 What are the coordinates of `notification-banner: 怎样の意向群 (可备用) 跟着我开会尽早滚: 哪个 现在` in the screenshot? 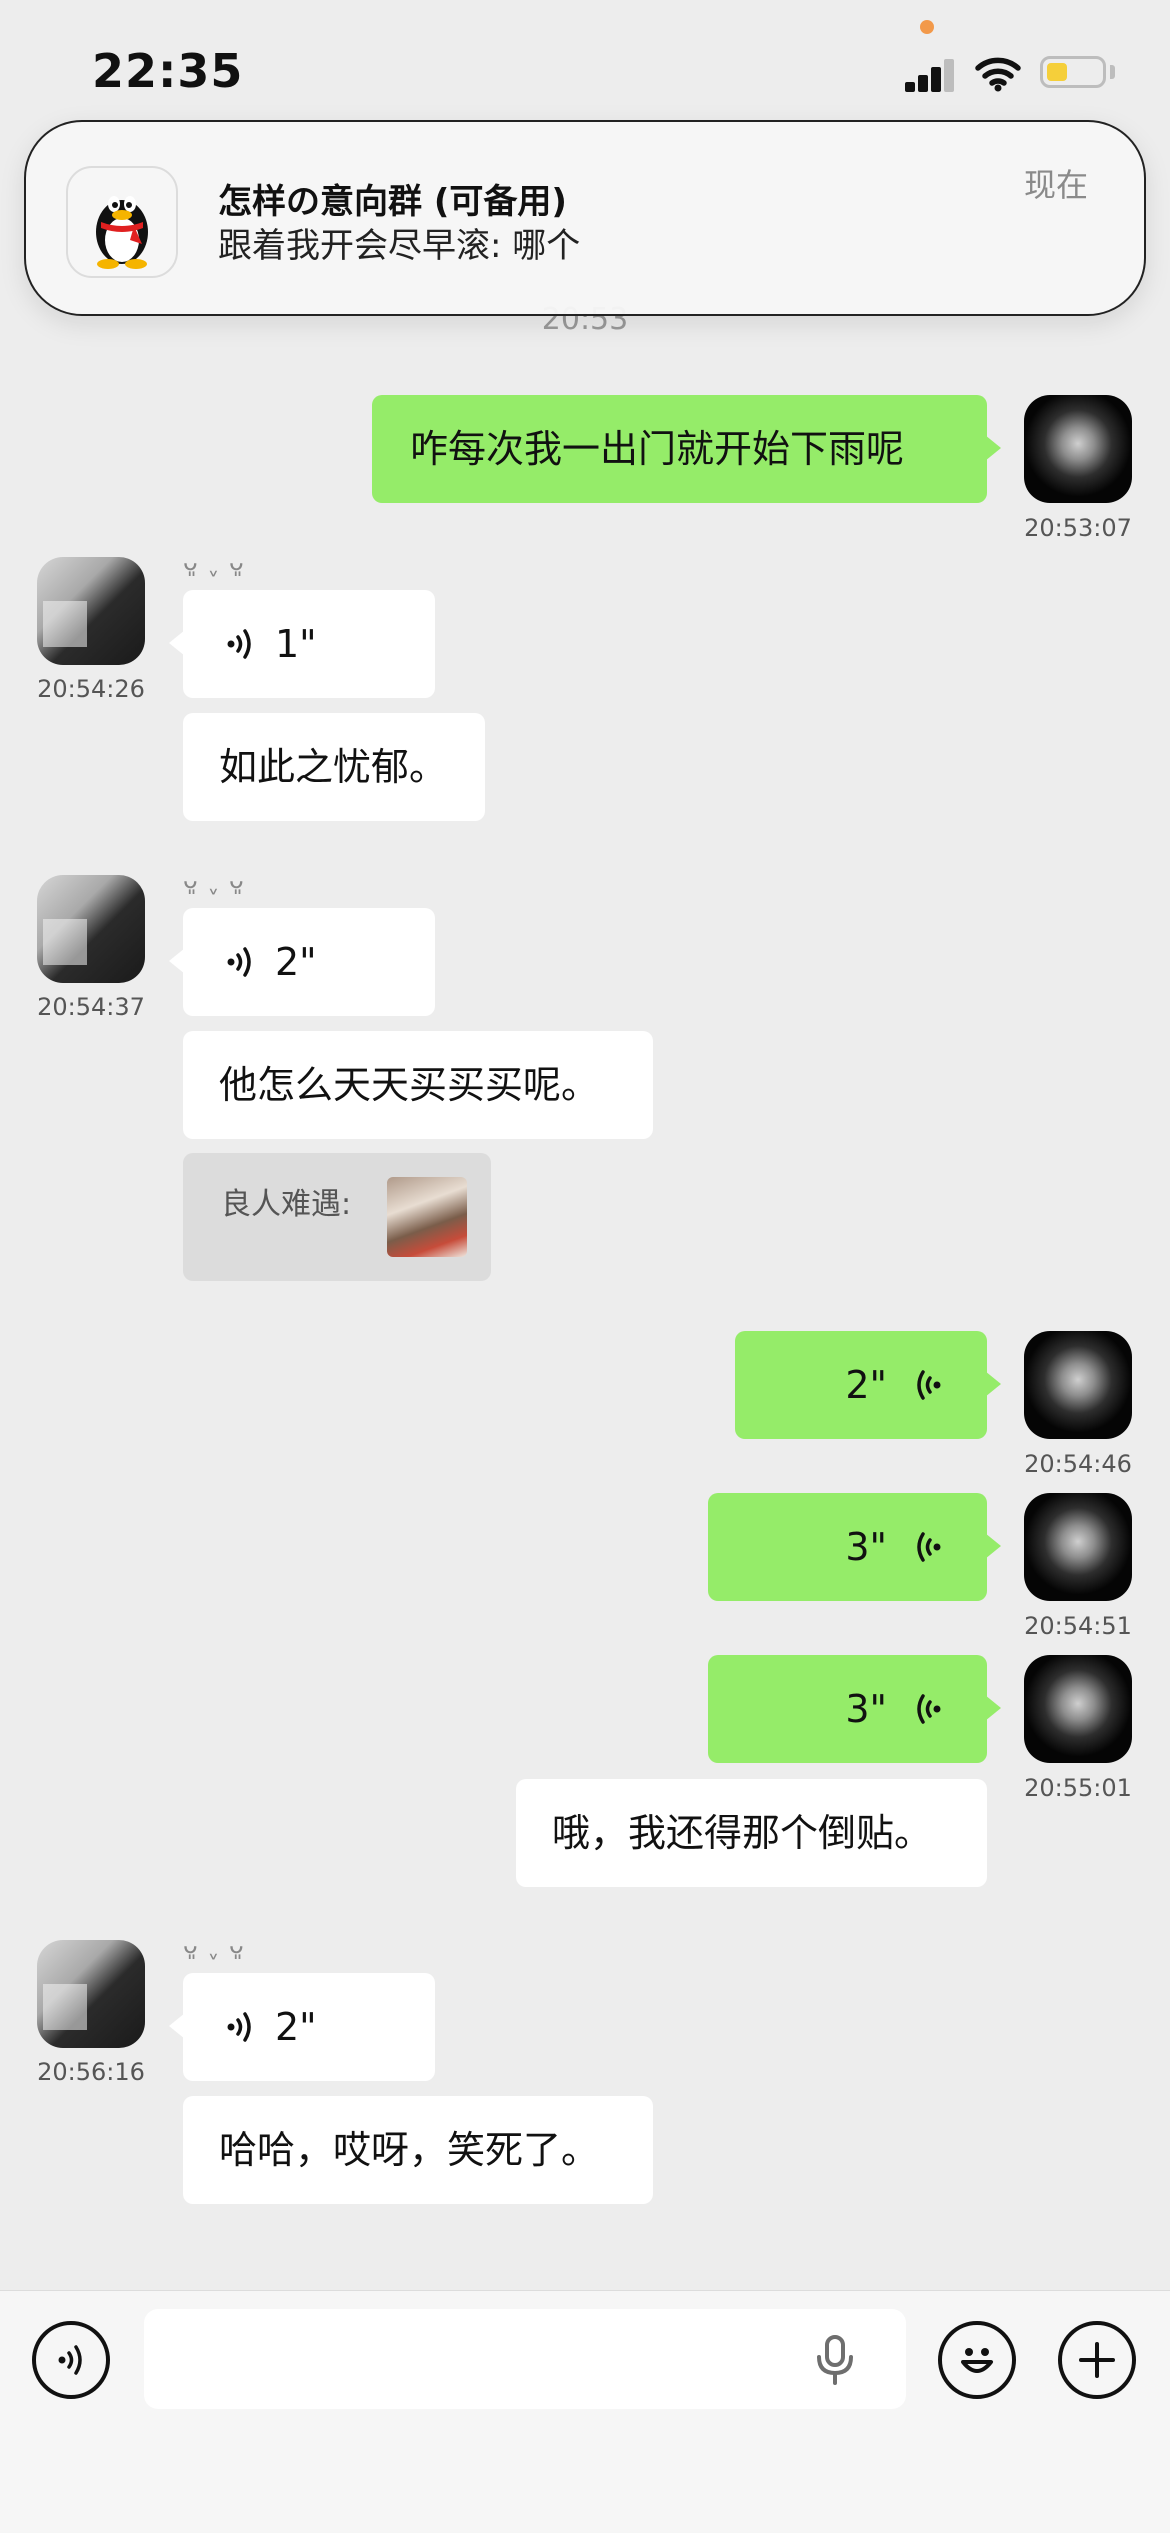 It's located at (585, 218).